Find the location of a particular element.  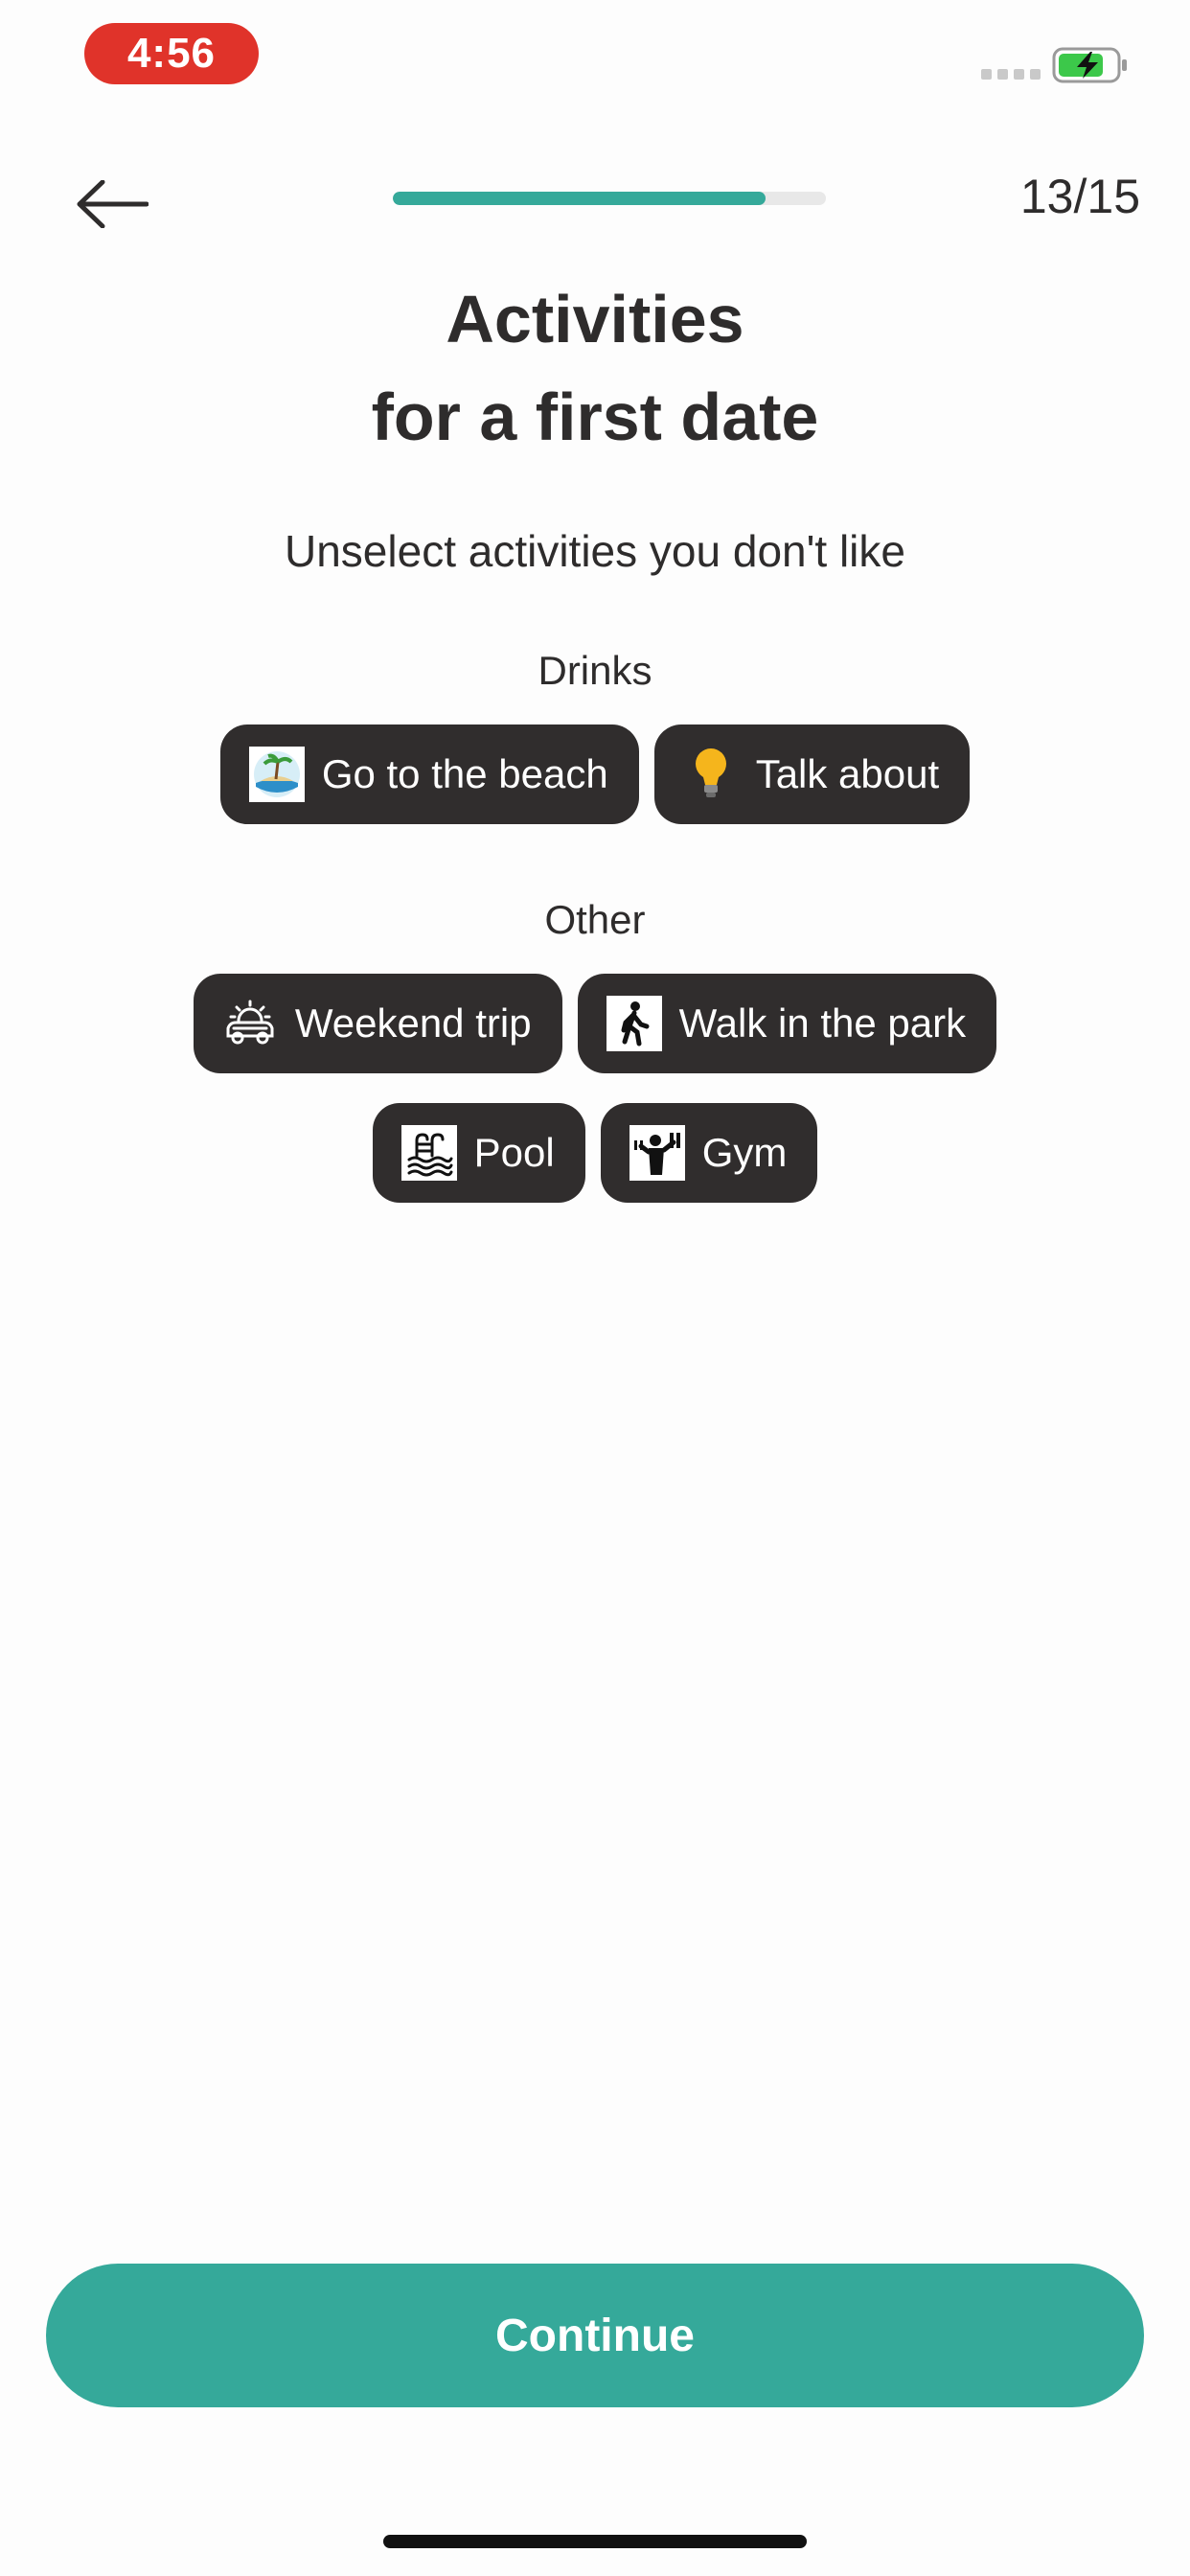

pool-icon is located at coordinates (429, 1153).